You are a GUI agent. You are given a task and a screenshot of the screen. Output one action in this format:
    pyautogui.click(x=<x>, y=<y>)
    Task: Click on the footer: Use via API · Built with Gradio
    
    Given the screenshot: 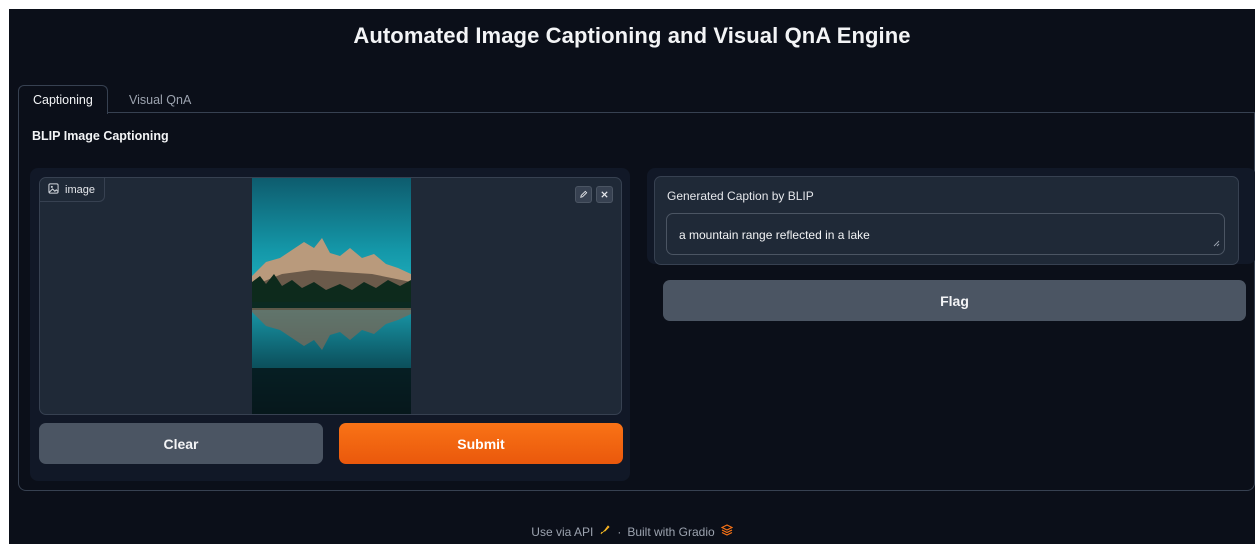 What is the action you would take?
    pyautogui.click(x=632, y=531)
    